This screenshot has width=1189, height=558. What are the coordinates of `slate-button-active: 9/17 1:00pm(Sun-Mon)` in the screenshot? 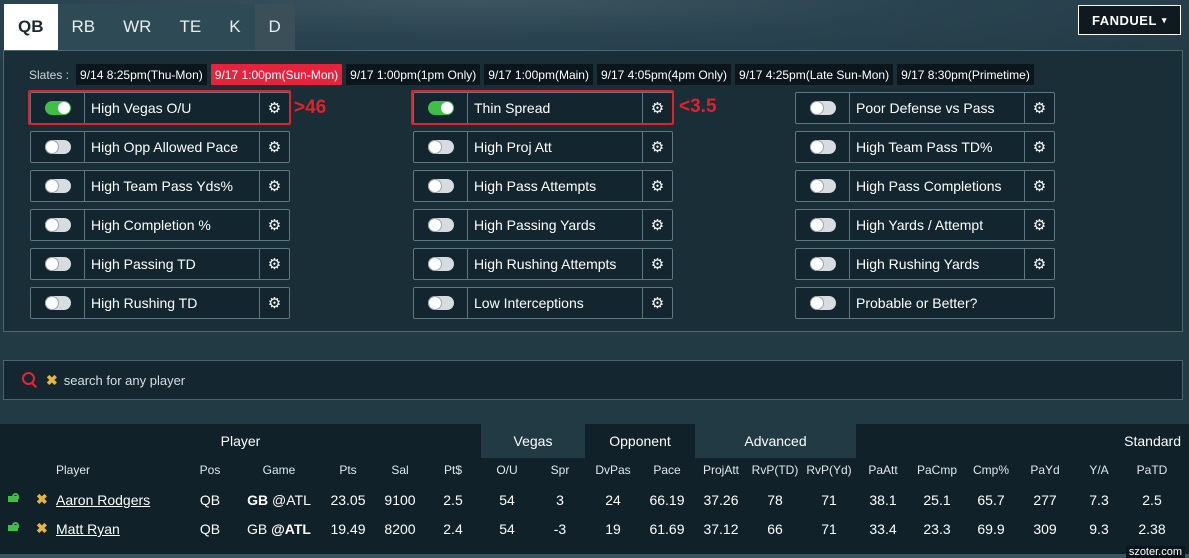 It's located at (276, 74).